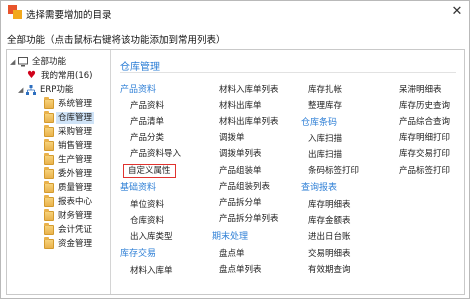 This screenshot has height=299, width=470. What do you see at coordinates (147, 106) in the screenshot?
I see `function-item: 产品资料` at bounding box center [147, 106].